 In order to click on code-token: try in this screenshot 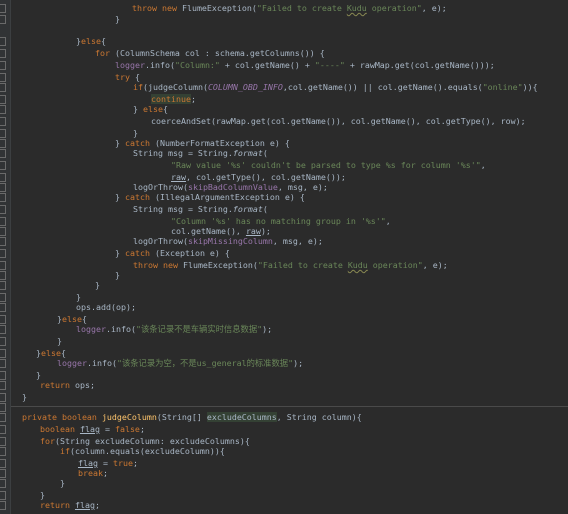, I will do `click(125, 77)`.